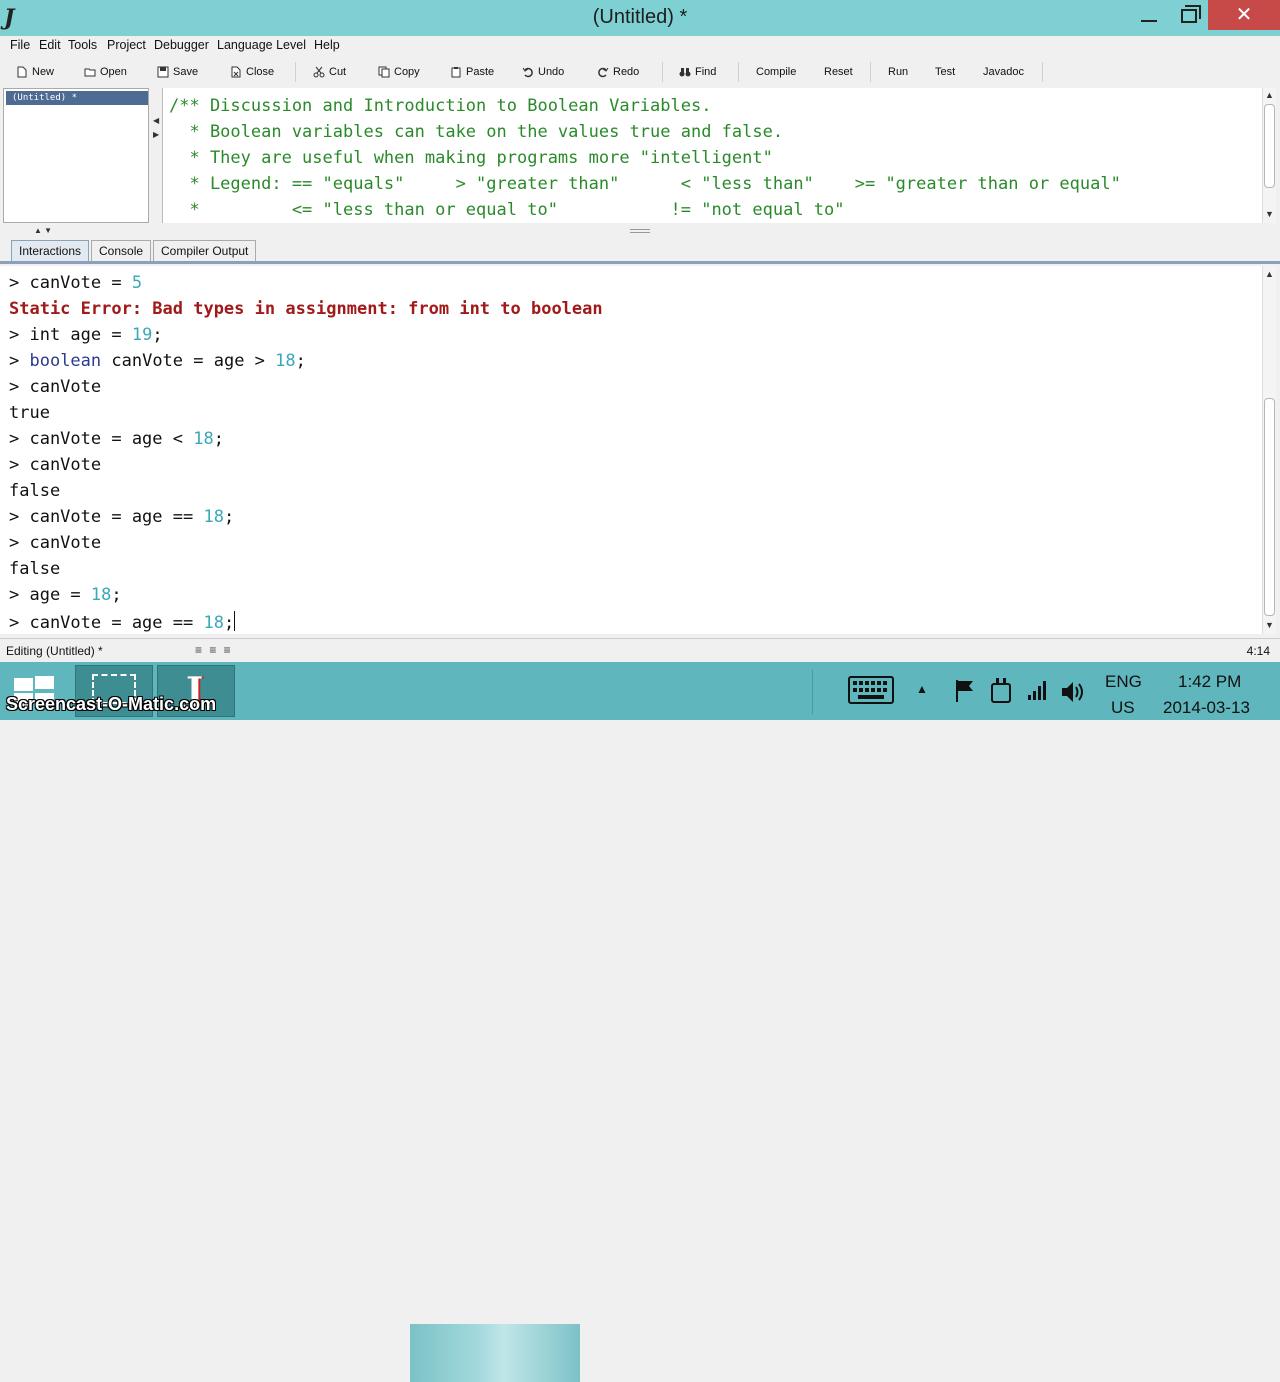 Image resolution: width=1280 pixels, height=1382 pixels. I want to click on interaction-line: > canVote = age < 18;, so click(116, 441).